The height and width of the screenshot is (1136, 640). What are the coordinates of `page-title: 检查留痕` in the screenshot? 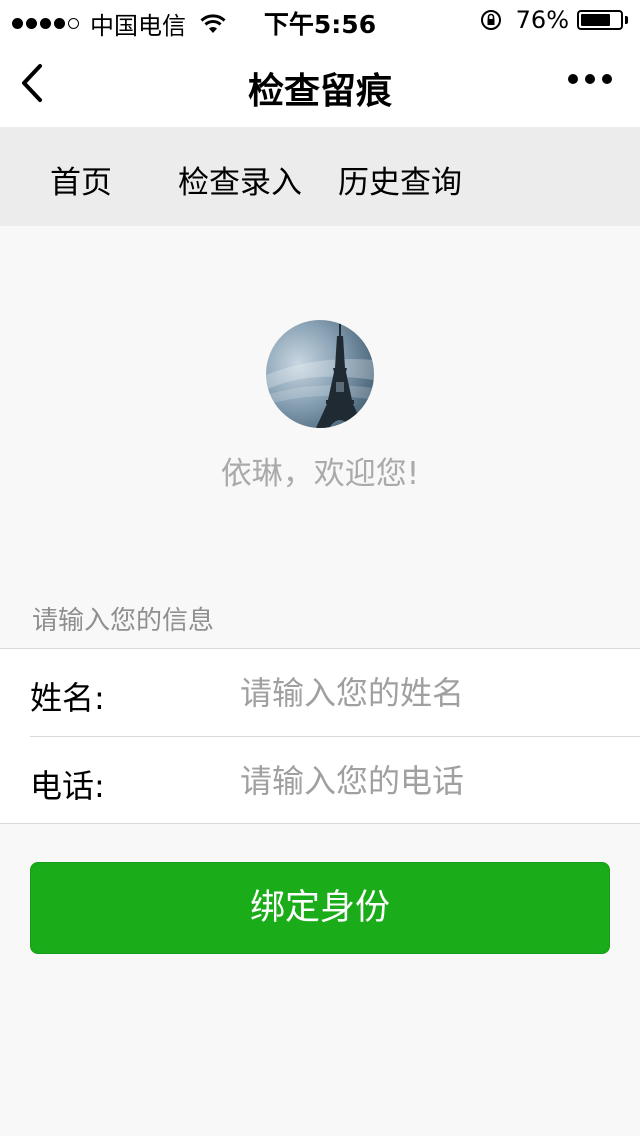 It's located at (319, 91).